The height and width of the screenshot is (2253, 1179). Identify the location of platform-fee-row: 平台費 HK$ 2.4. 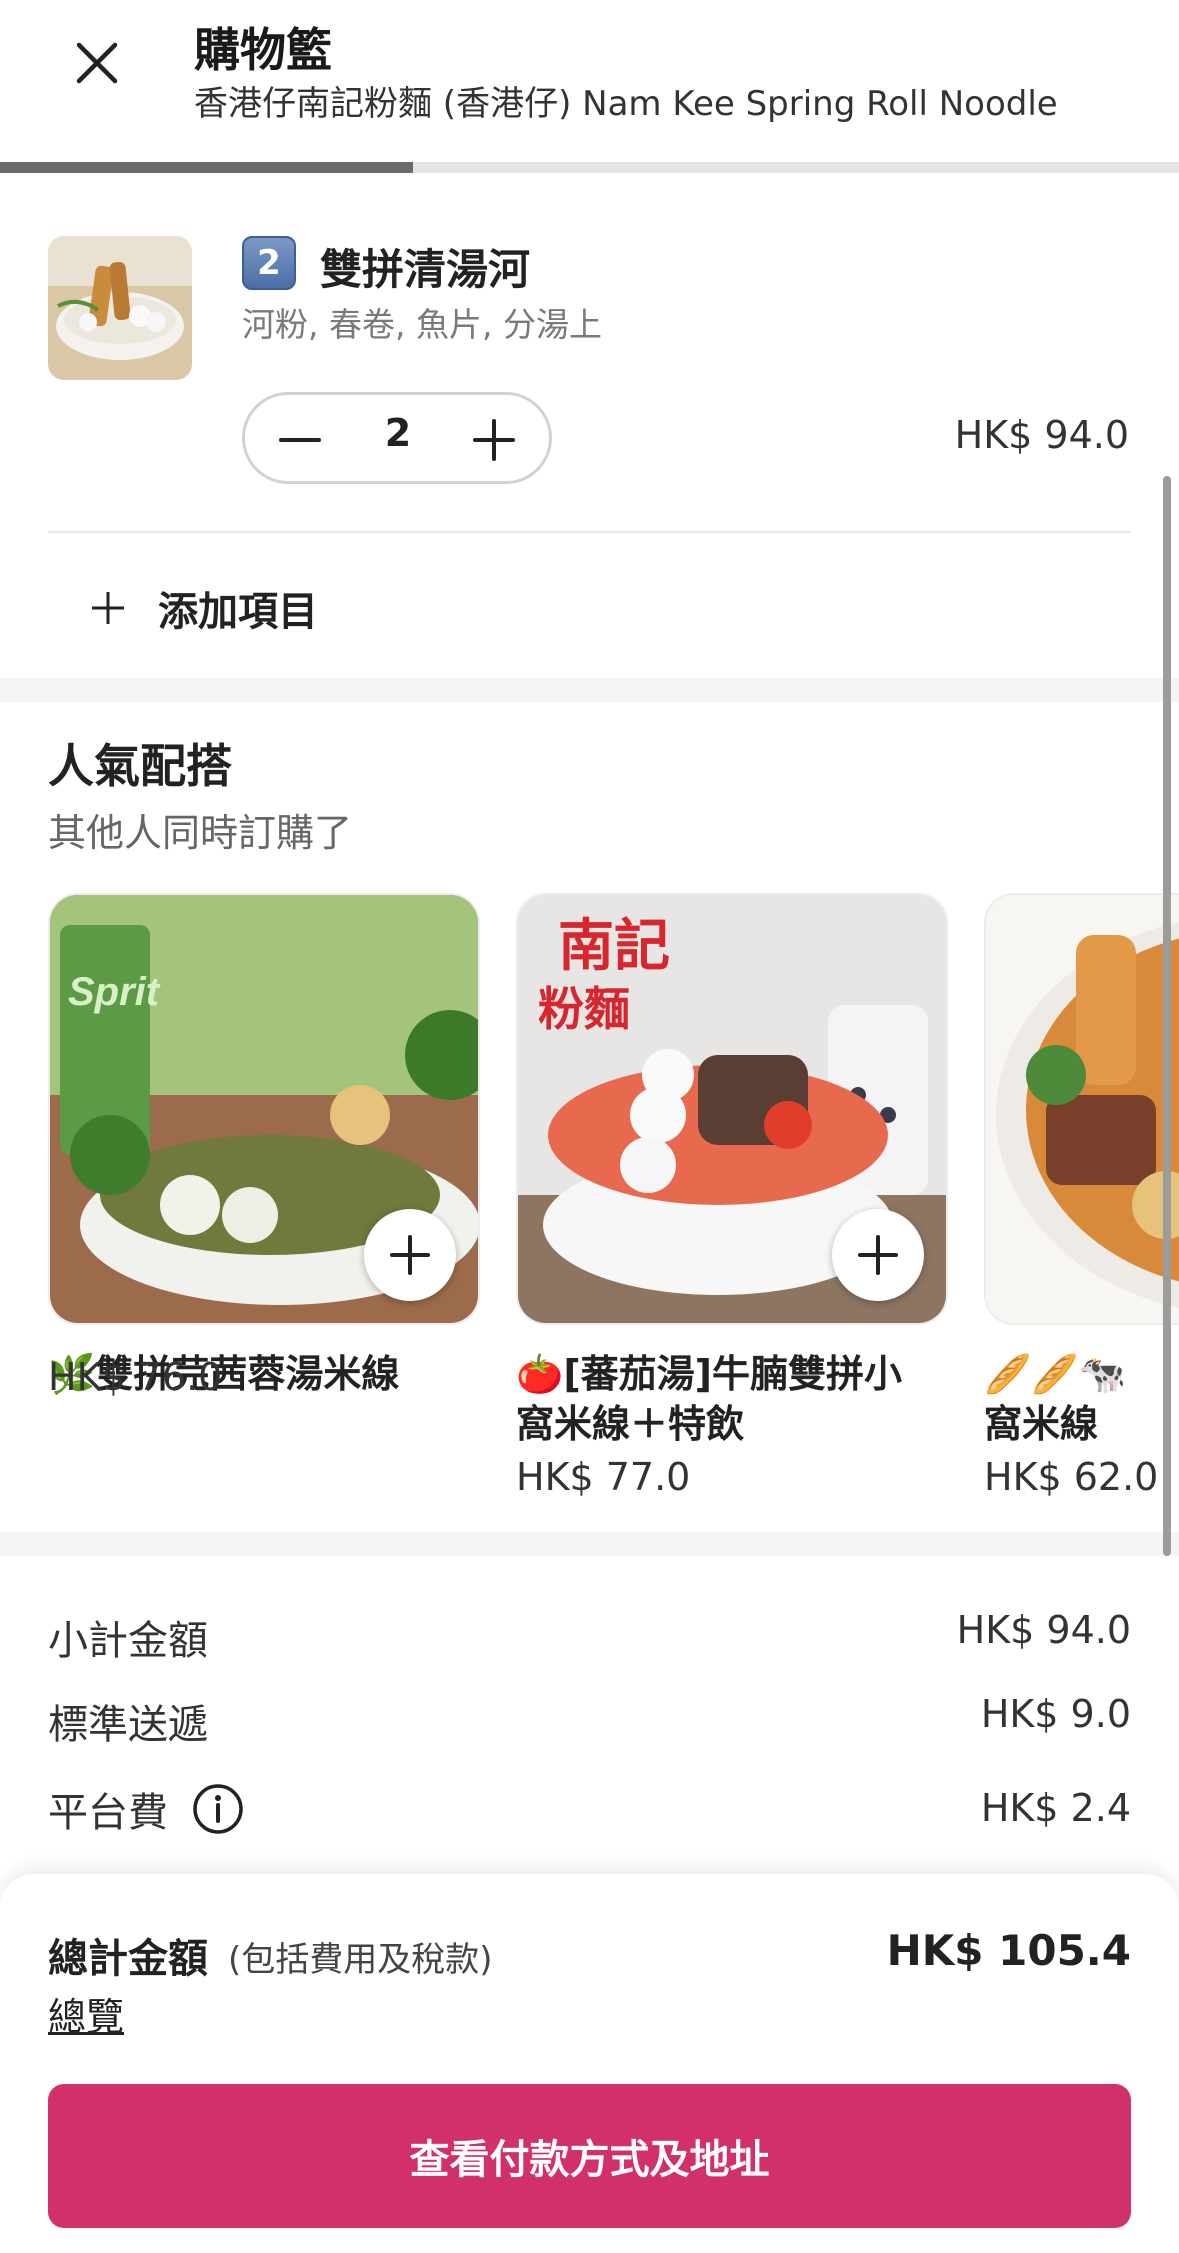
(589, 1810).